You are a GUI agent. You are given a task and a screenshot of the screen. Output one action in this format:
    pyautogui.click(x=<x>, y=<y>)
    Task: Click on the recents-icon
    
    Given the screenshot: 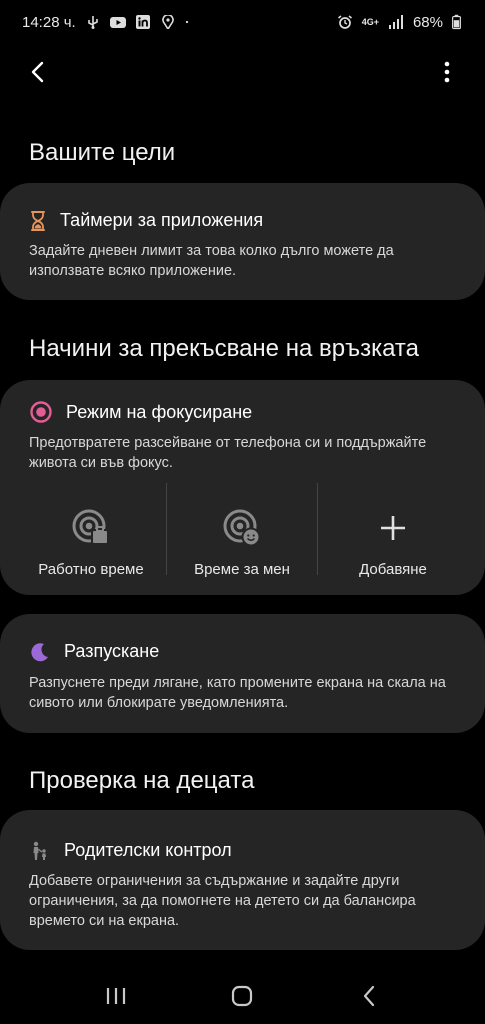 What is the action you would take?
    pyautogui.click(x=116, y=996)
    